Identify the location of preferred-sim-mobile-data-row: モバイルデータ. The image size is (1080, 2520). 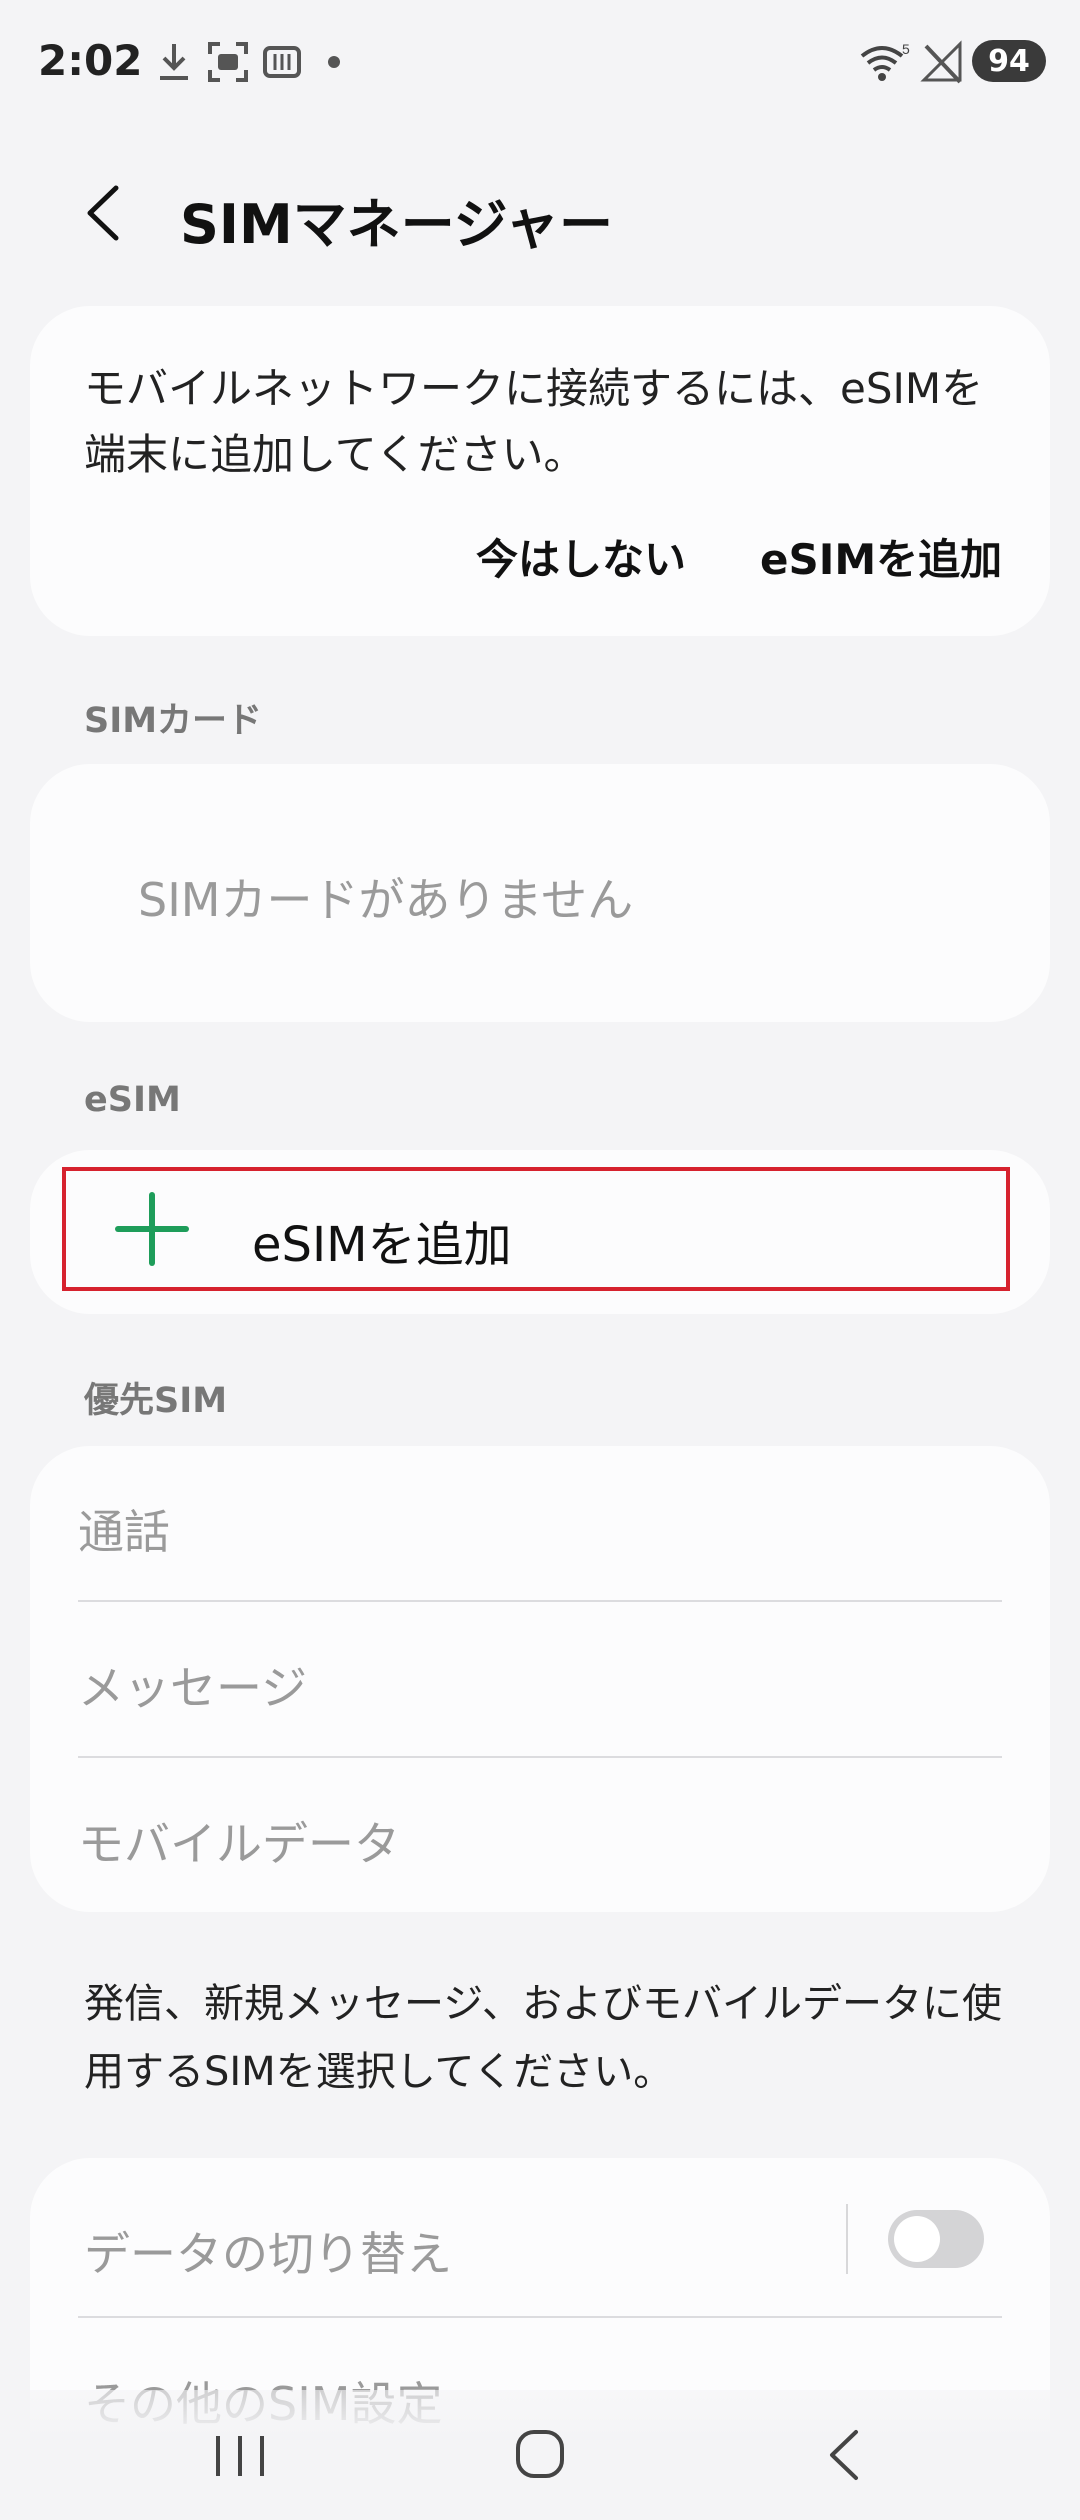
(540, 1835).